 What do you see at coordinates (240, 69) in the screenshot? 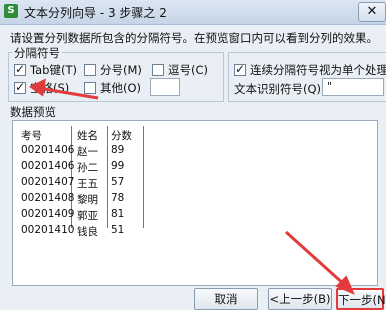
I see `consecutive-checkbox` at bounding box center [240, 69].